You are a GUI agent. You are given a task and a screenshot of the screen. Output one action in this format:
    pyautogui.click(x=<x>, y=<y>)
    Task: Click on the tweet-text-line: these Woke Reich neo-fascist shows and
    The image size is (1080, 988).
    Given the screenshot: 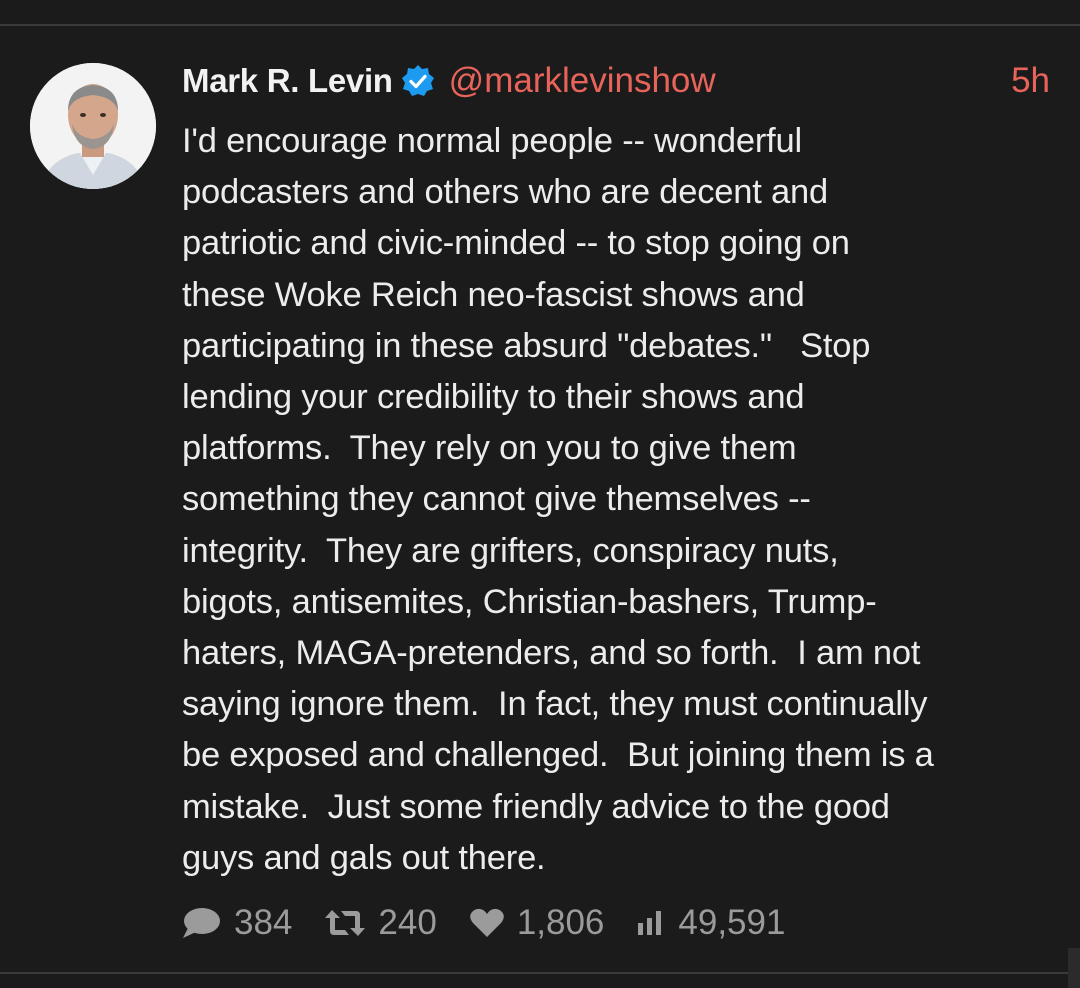 What is the action you would take?
    pyautogui.click(x=493, y=294)
    